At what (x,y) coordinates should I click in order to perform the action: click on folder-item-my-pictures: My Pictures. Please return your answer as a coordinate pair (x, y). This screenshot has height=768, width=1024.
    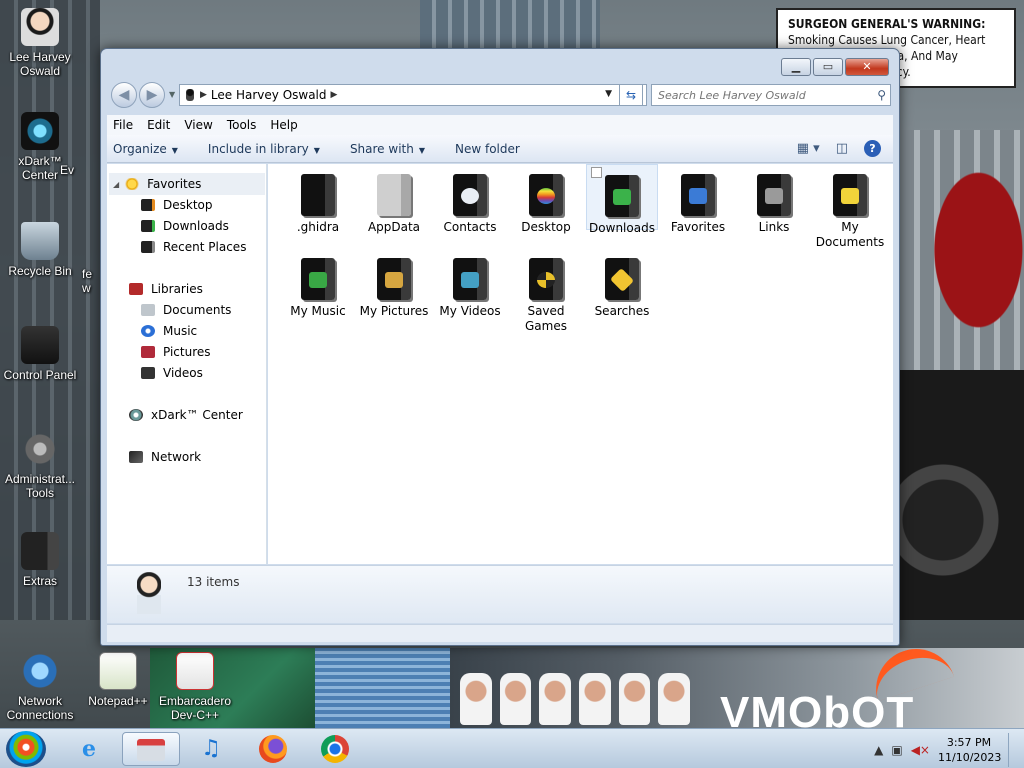
    Looking at the image, I should click on (394, 285).